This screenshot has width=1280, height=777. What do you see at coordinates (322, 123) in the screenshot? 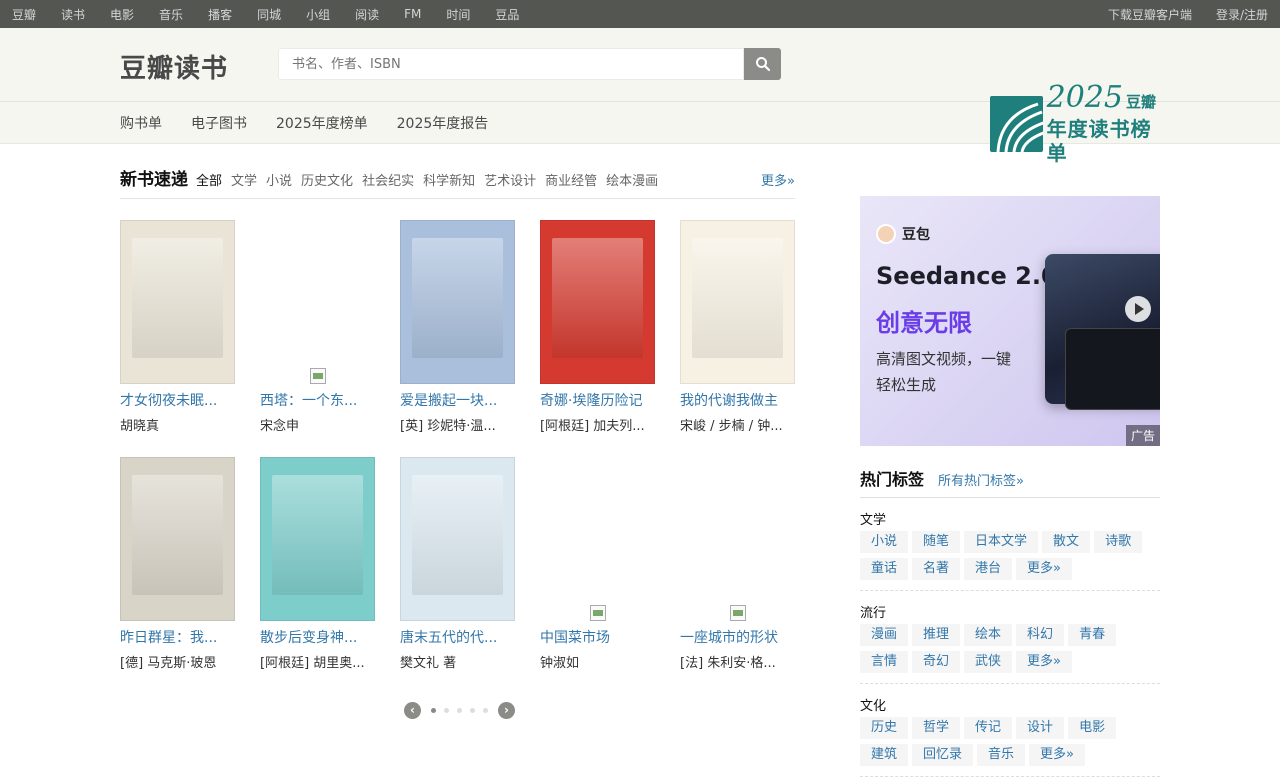
I see `sub-nav-item: 2025年度榜单` at bounding box center [322, 123].